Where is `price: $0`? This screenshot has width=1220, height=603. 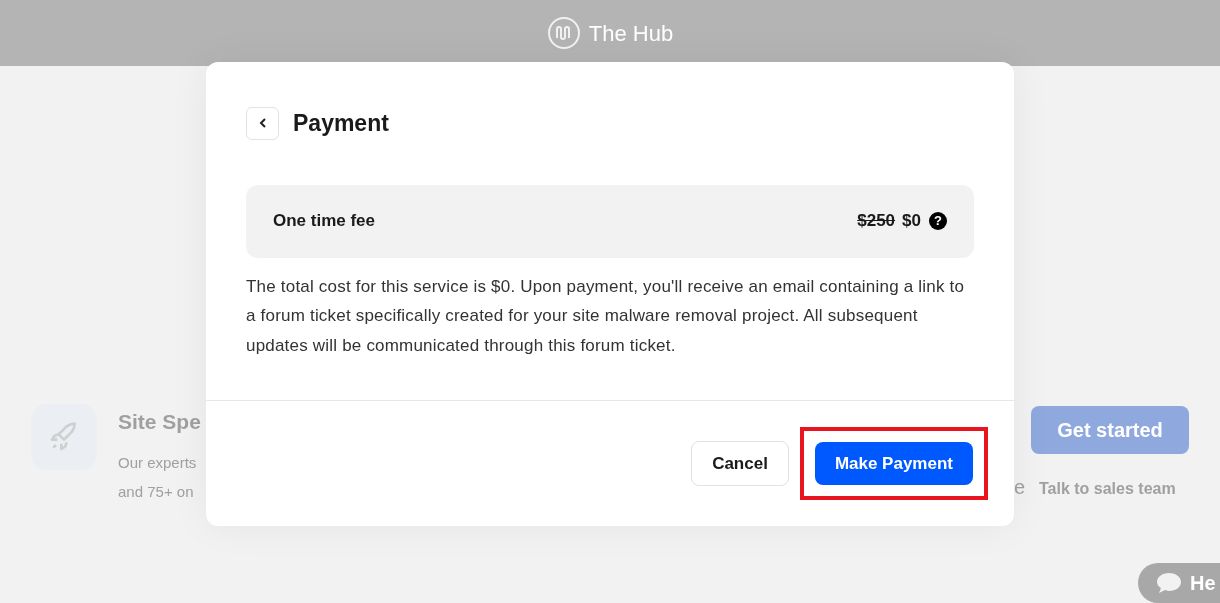 price: $0 is located at coordinates (911, 221).